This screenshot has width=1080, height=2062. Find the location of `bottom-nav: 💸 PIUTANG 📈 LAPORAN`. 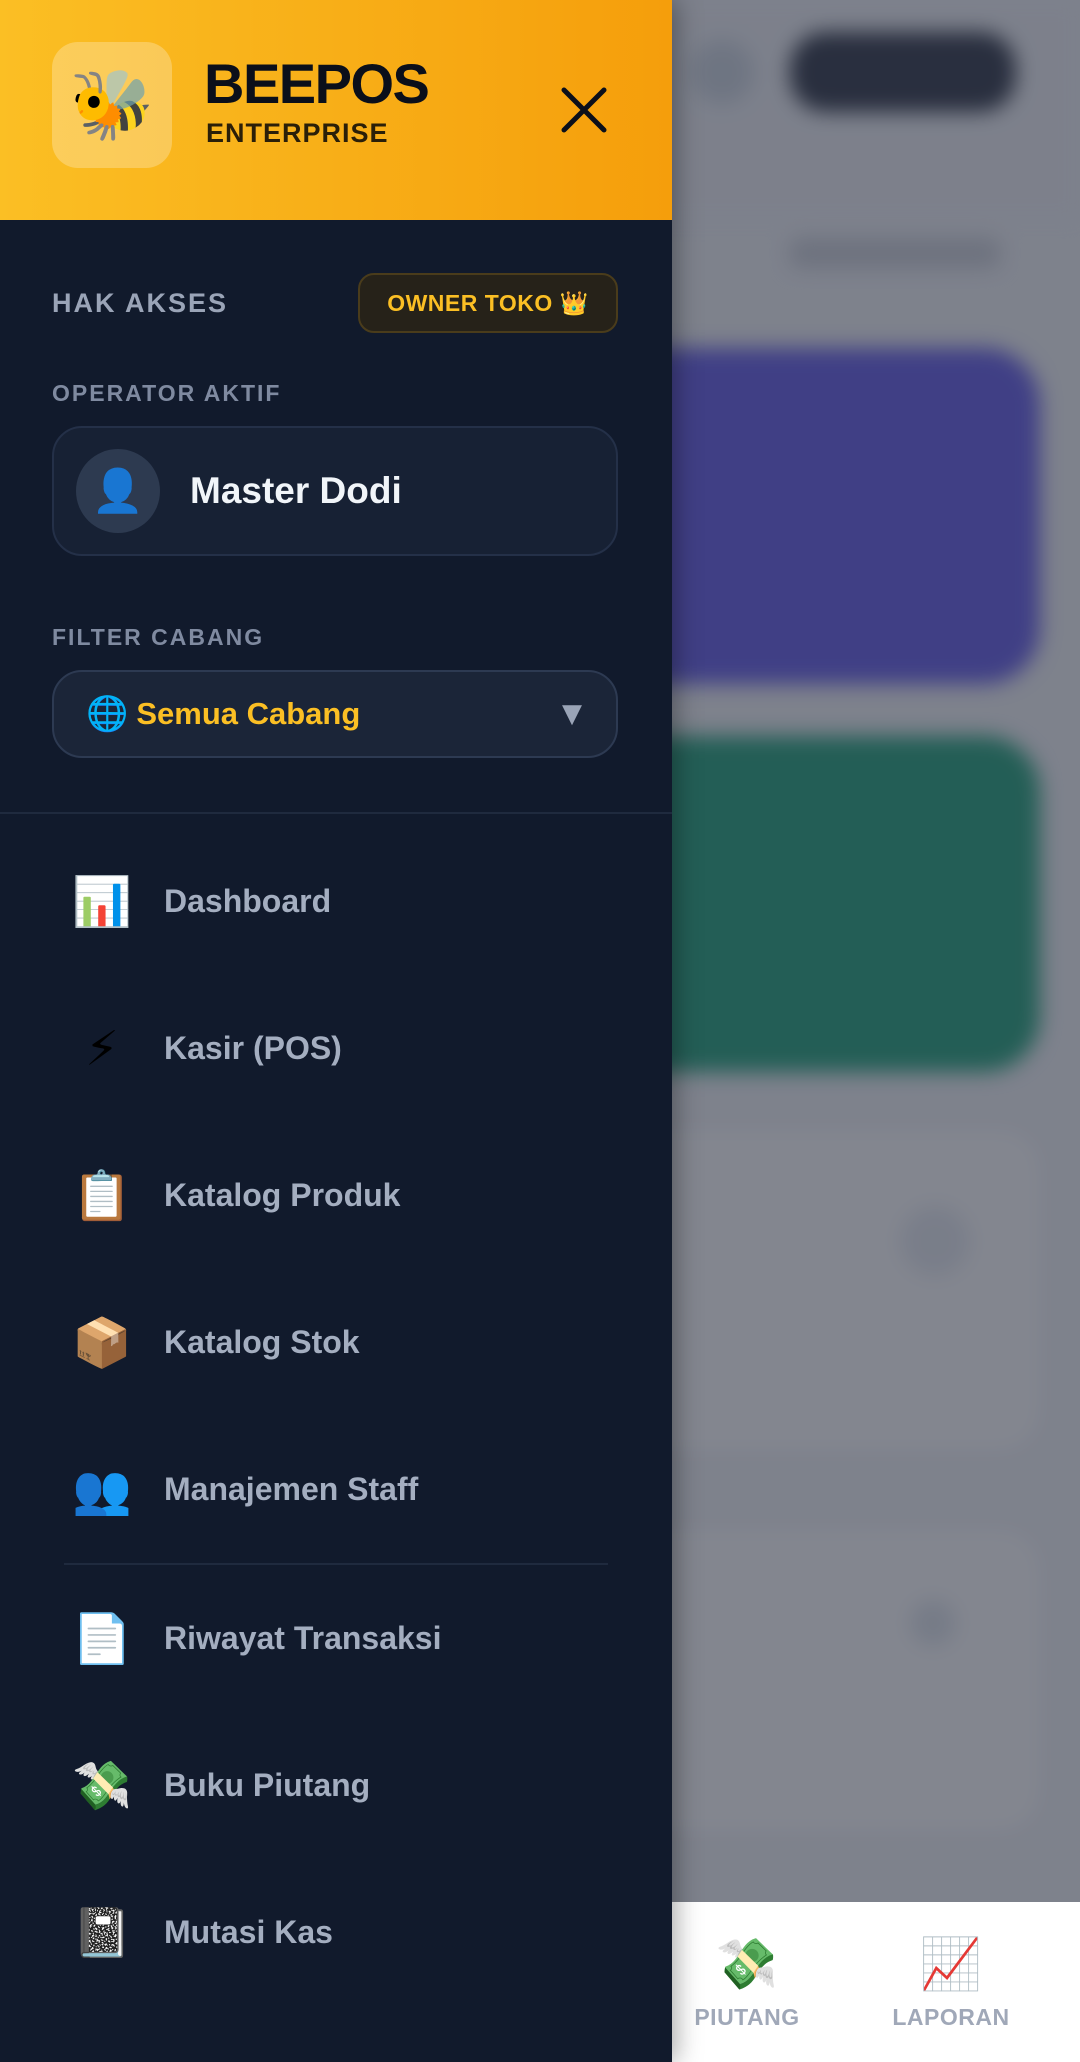

bottom-nav: 💸 PIUTANG 📈 LAPORAN is located at coordinates (876, 1982).